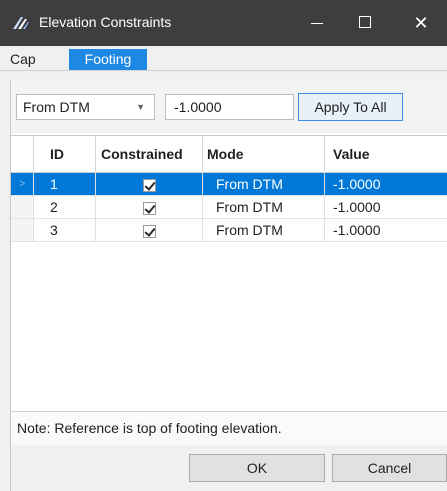 The height and width of the screenshot is (491, 447). I want to click on table-row: 3 From DTM -1.0000, so click(229, 230).